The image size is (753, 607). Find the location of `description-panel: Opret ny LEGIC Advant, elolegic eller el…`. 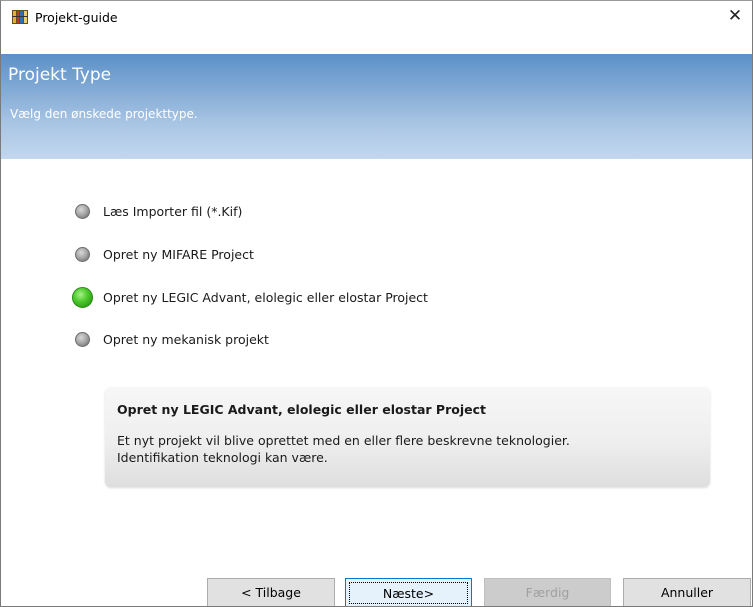

description-panel: Opret ny LEGIC Advant, elolegic eller el… is located at coordinates (407, 437).